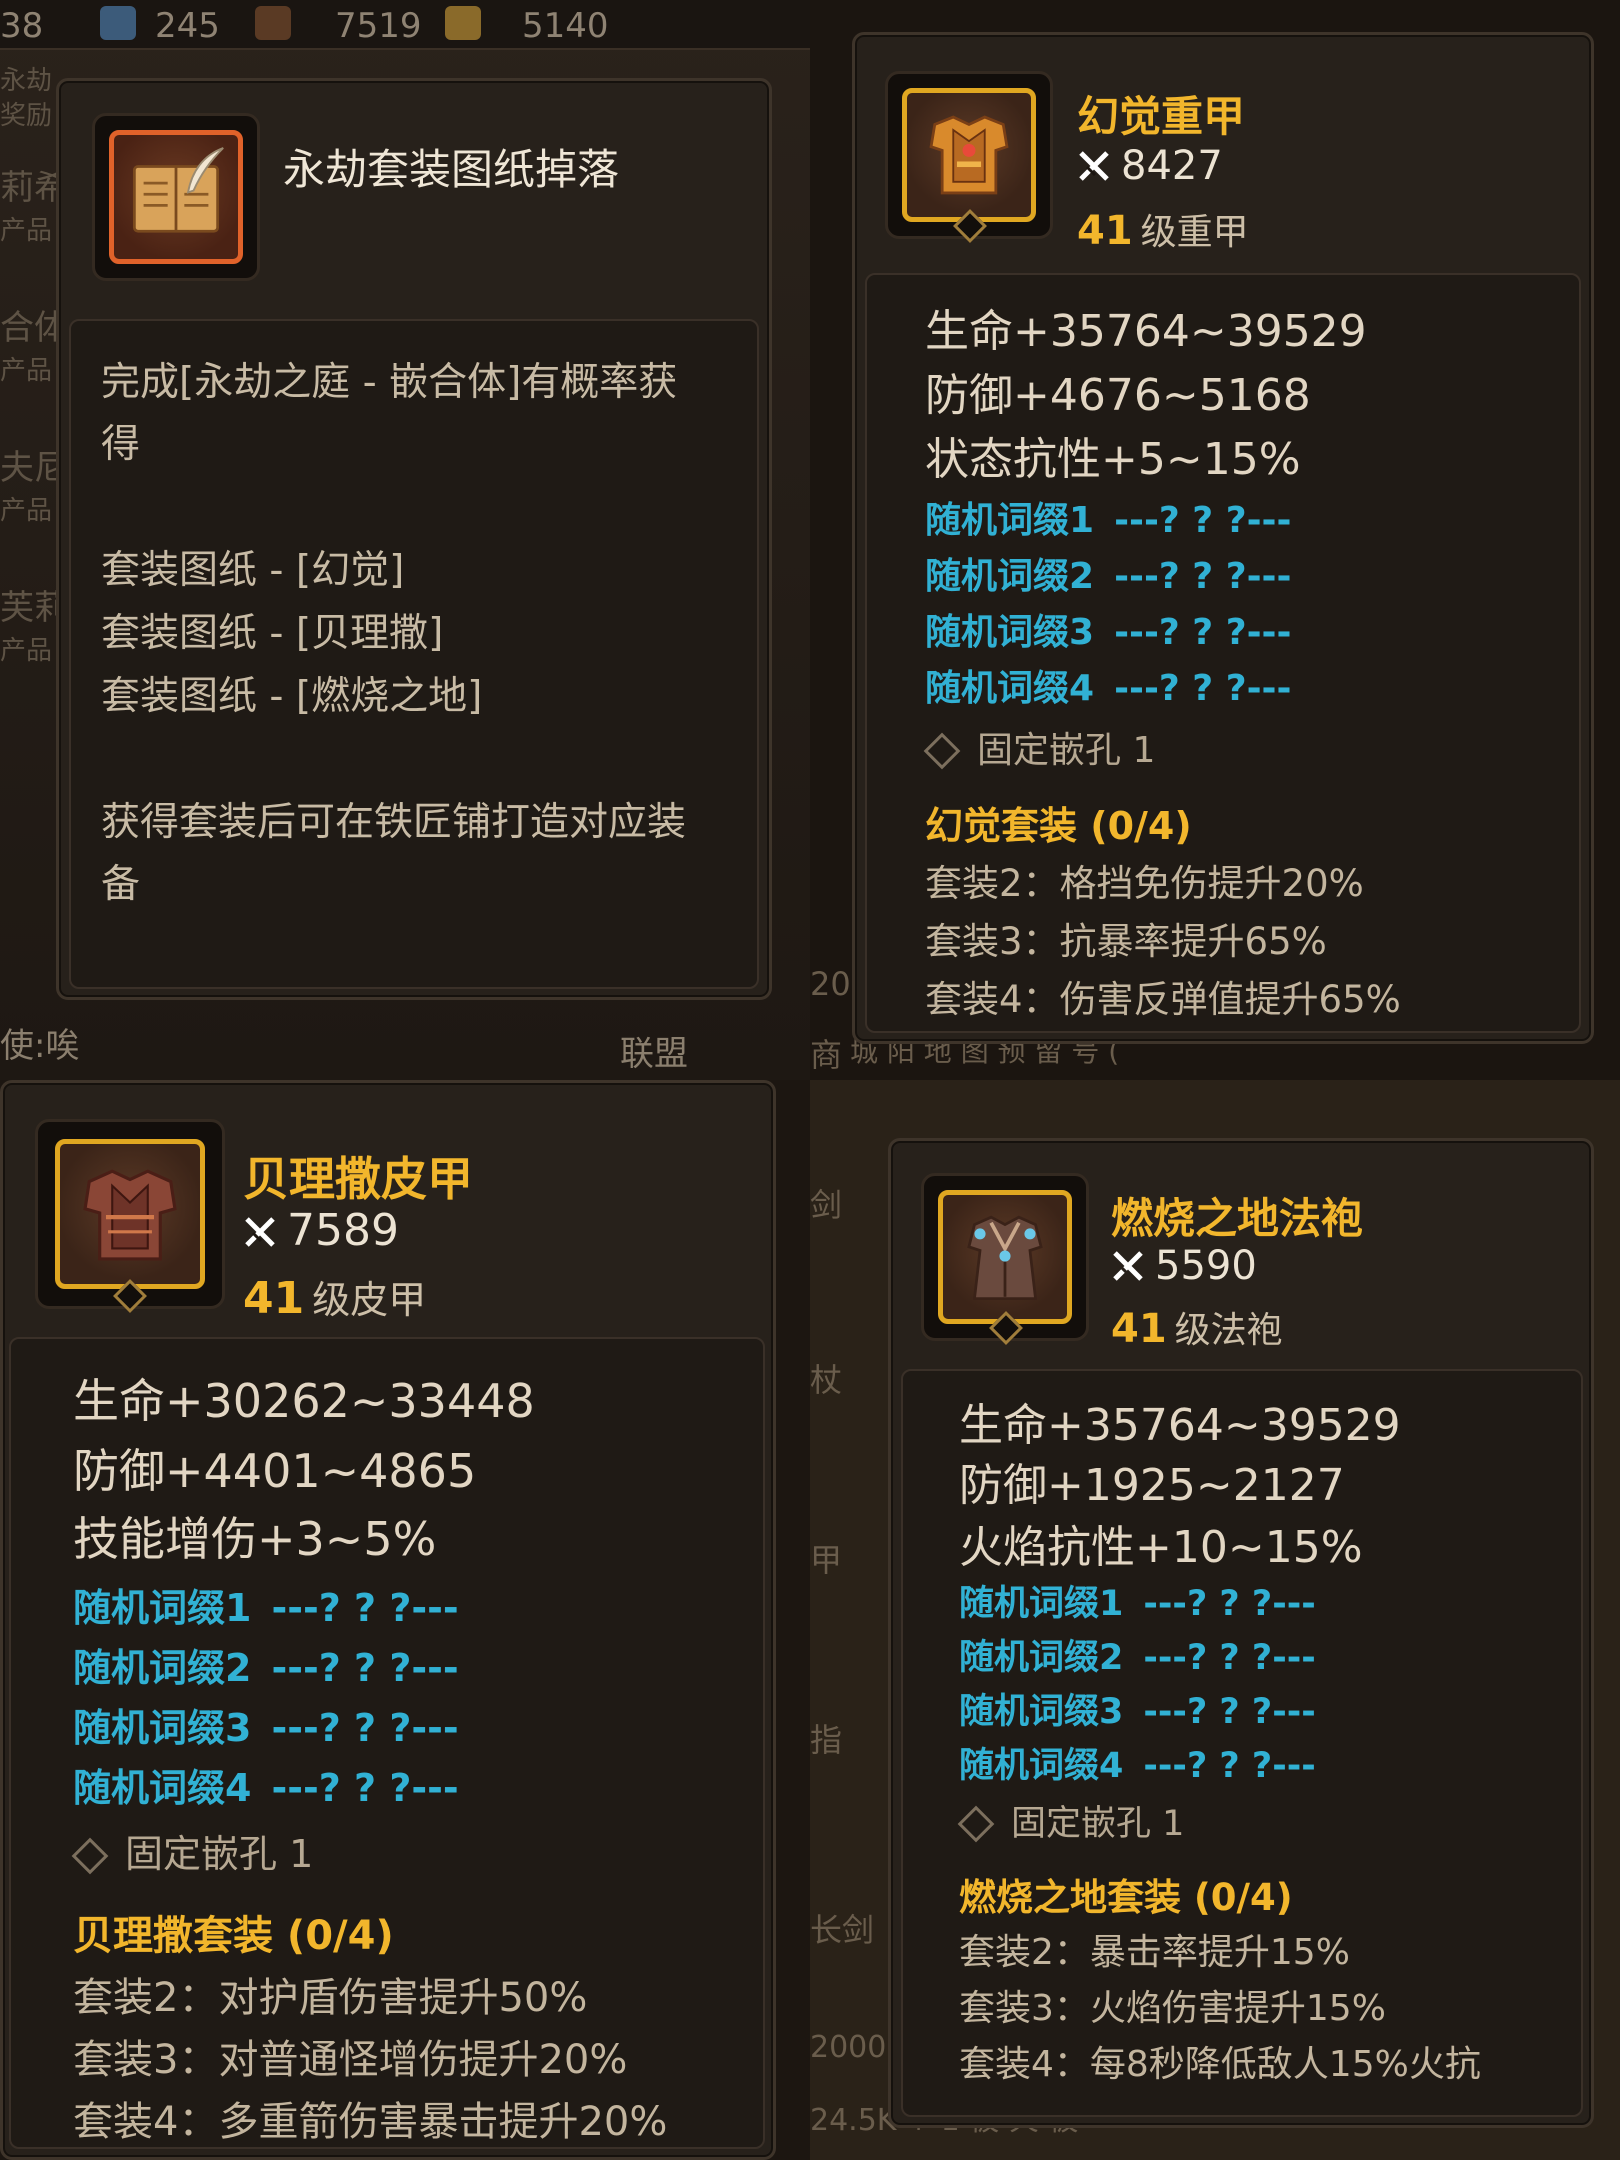 The image size is (1620, 2160). Describe the element at coordinates (26, 81) in the screenshot. I see `bg-text: 永劫` at that location.